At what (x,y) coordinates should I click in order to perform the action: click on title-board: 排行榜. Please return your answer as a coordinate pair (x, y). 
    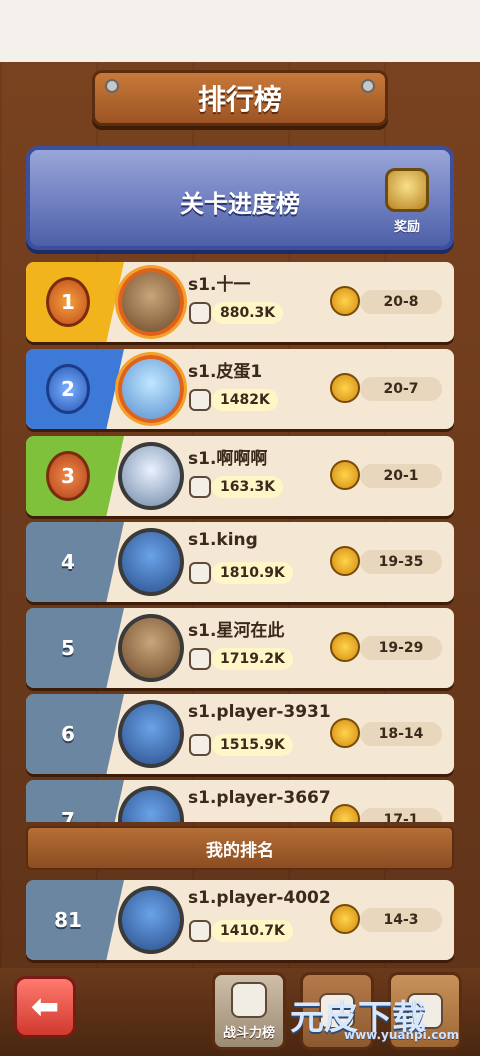
    Looking at the image, I should click on (240, 98).